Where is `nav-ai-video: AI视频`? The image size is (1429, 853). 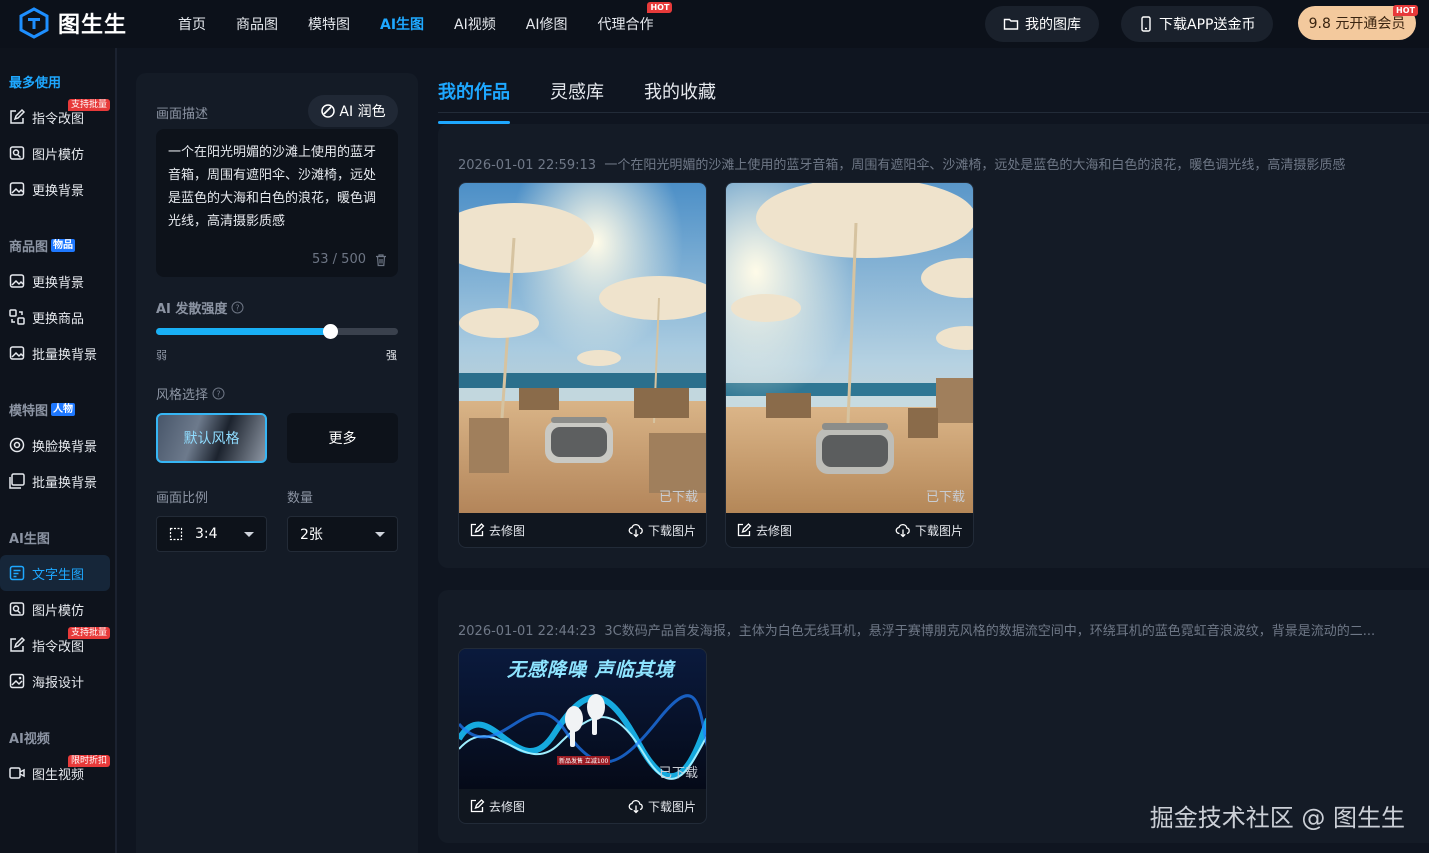
nav-ai-video: AI视频 is located at coordinates (475, 24).